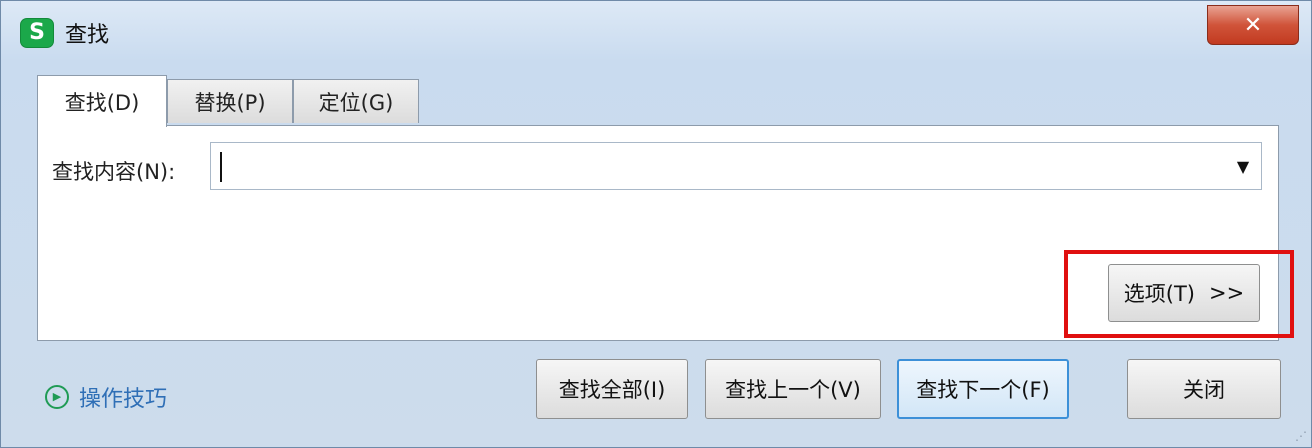  I want to click on title-bar: S 查找 ✕, so click(656, 32).